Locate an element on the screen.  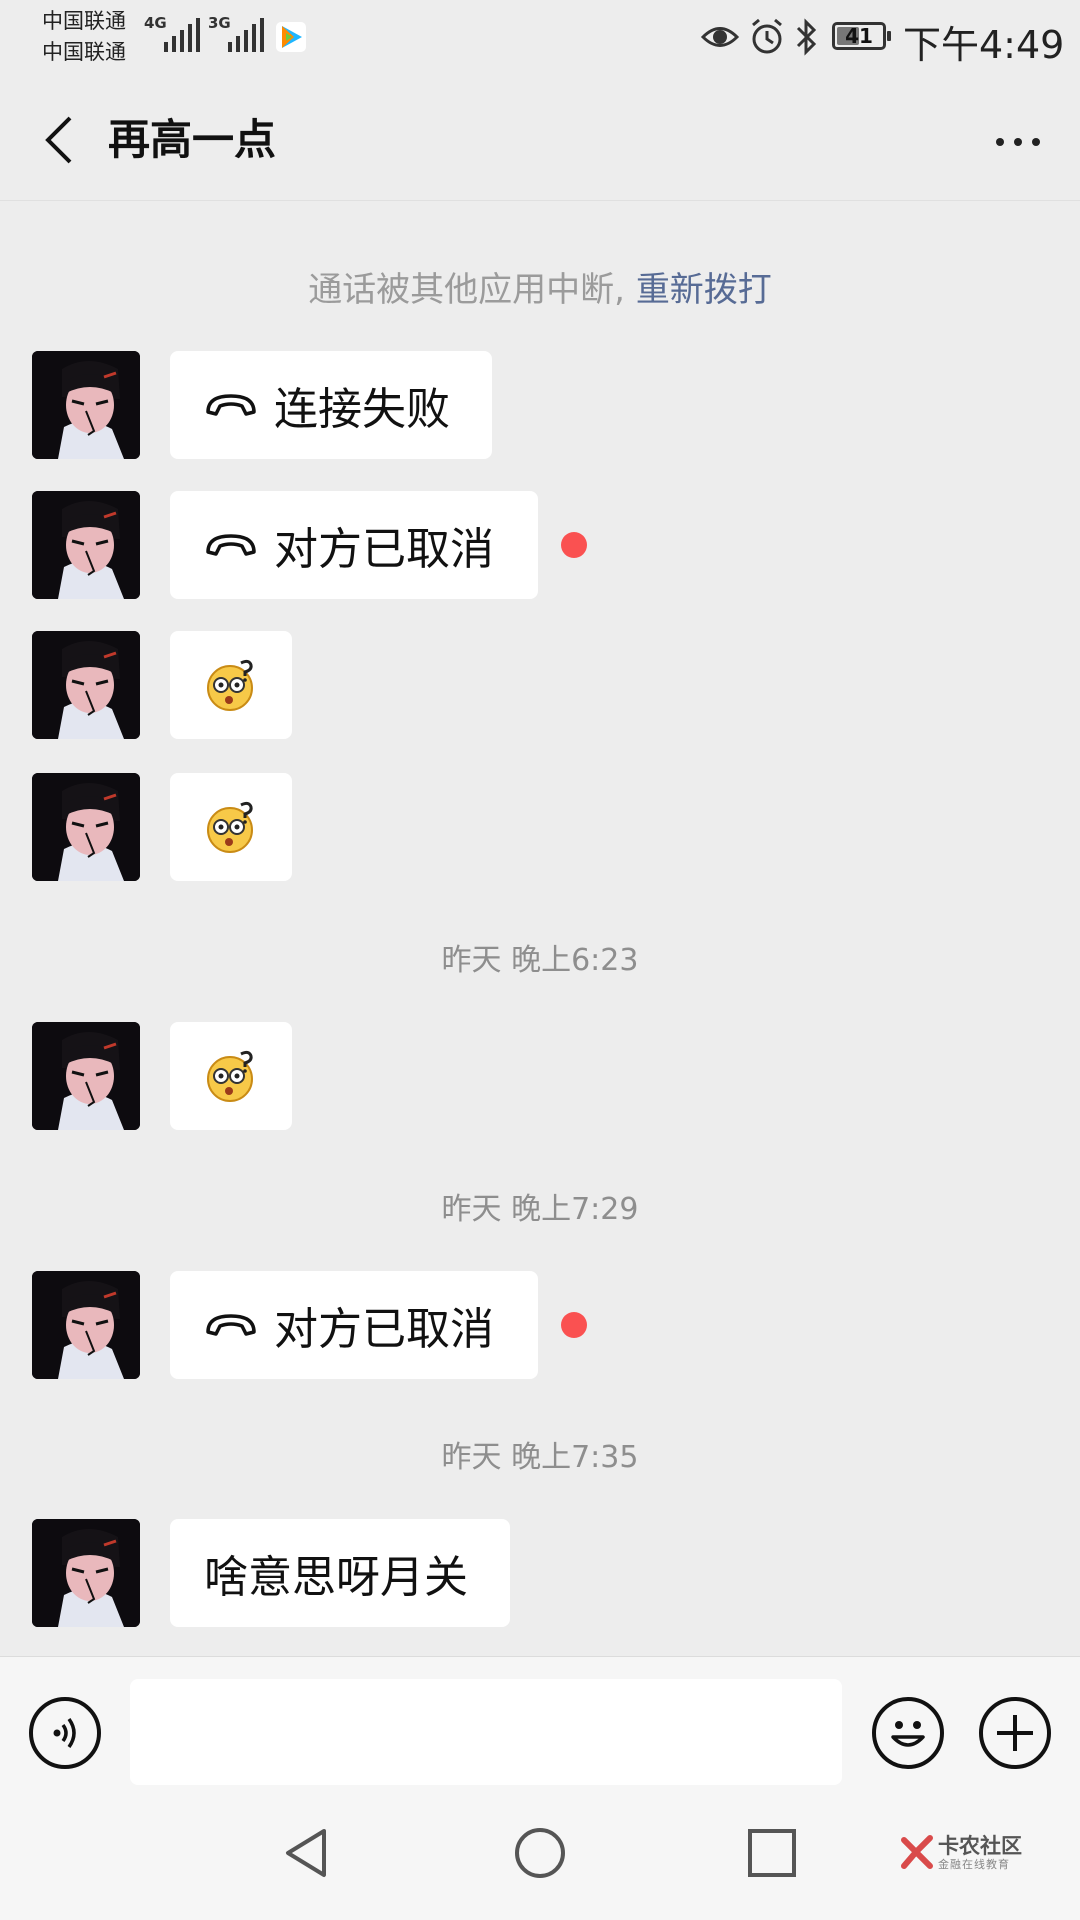
redial-link: 重新拨打 is located at coordinates (704, 290).